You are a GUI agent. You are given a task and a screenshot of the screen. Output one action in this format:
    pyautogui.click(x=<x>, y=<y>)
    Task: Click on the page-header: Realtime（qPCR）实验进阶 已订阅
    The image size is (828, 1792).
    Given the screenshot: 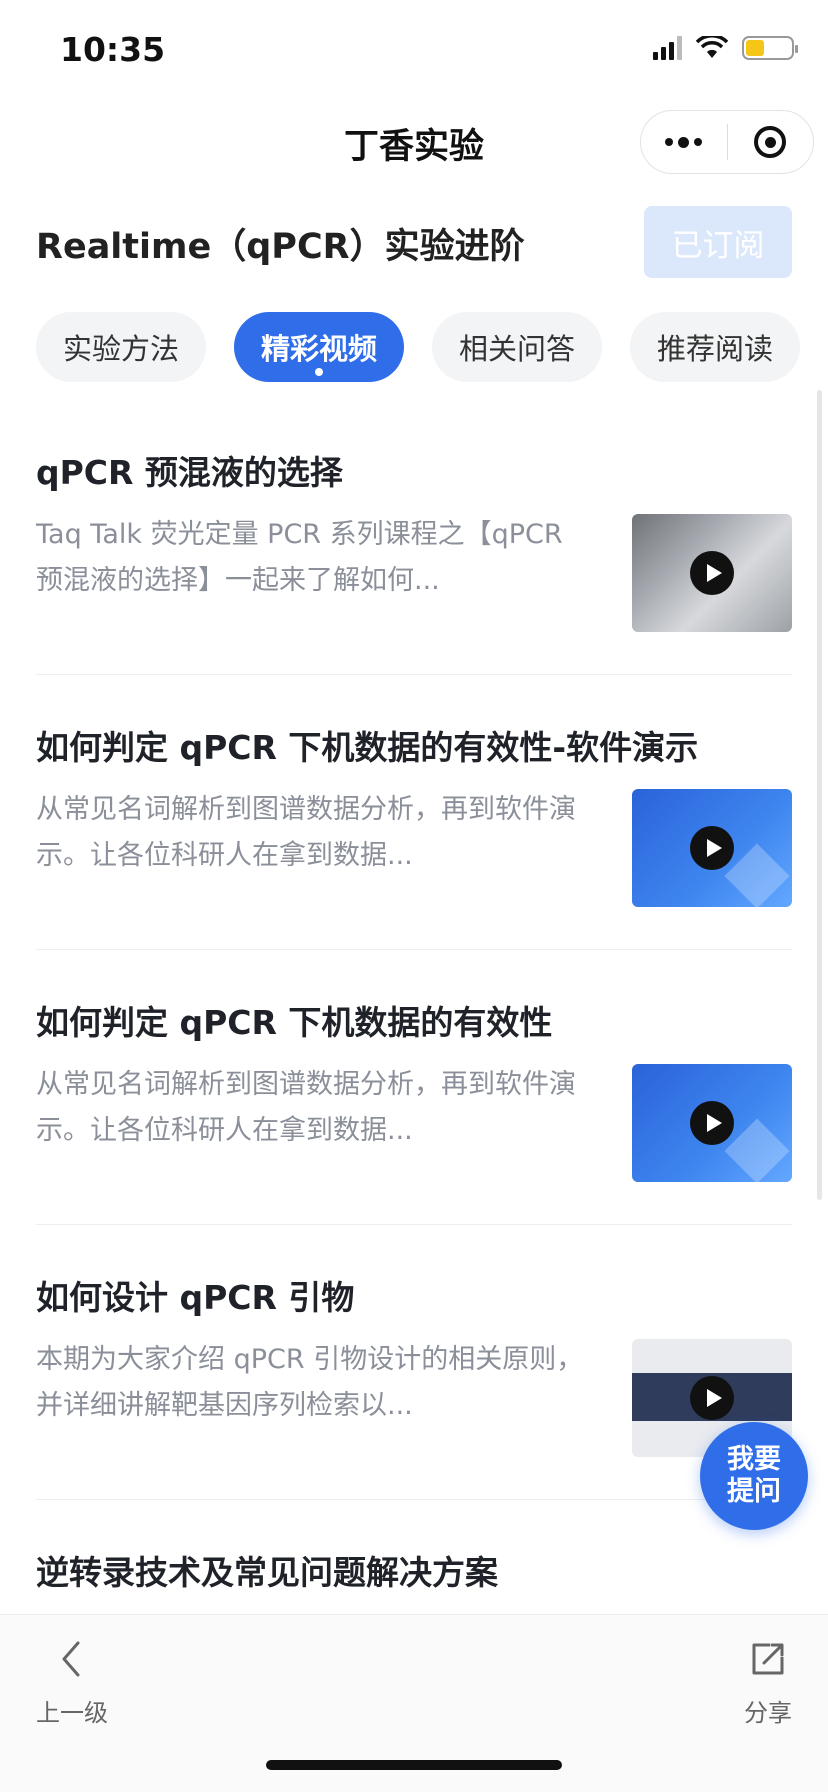 What is the action you would take?
    pyautogui.click(x=414, y=244)
    